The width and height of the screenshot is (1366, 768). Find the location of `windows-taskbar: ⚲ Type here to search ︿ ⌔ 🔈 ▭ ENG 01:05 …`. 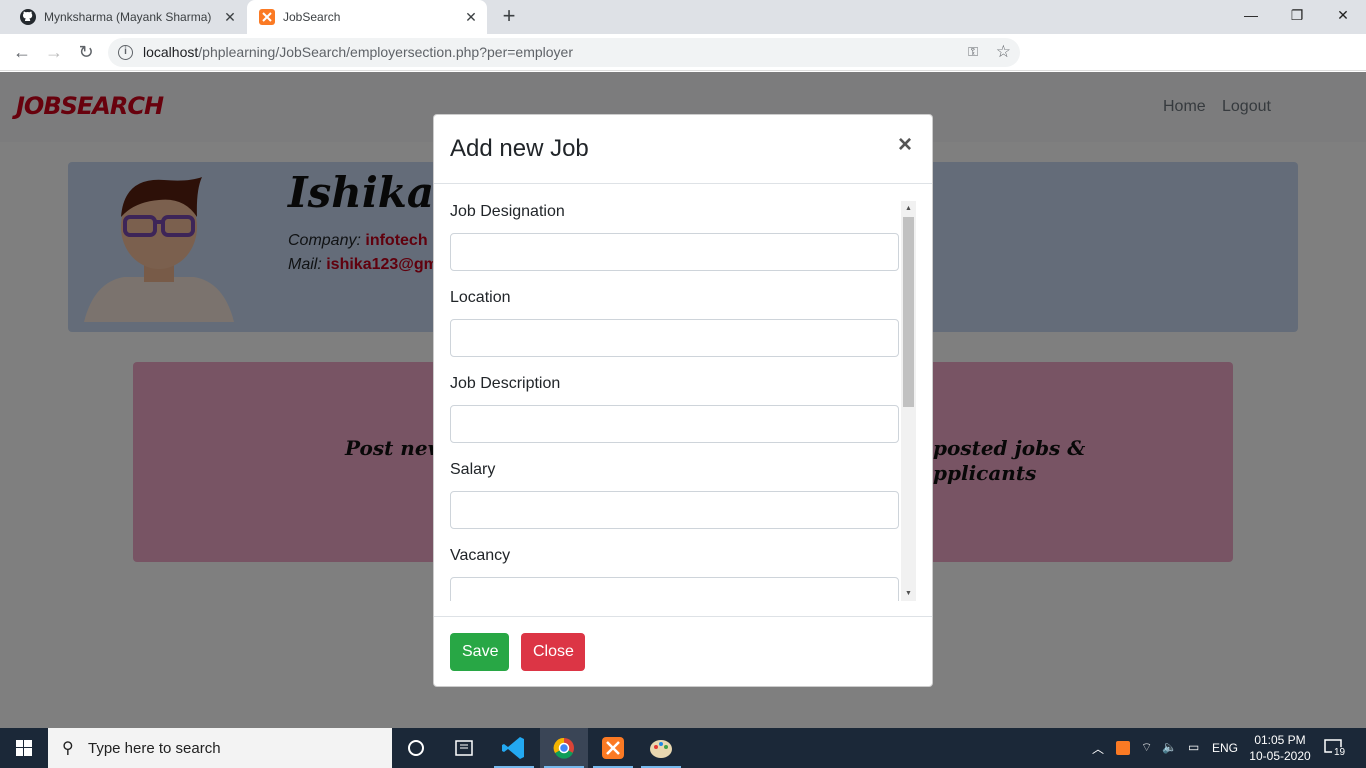

windows-taskbar: ⚲ Type here to search ︿ ⌔ 🔈 ▭ ENG 01:05 … is located at coordinates (683, 748).